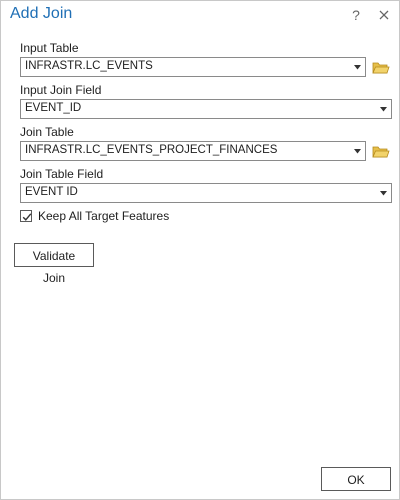 The image size is (400, 500). I want to click on join-table-dropdown: INFRASTR.LC_EVENTS_PROJECT_FINANCES, so click(193, 151).